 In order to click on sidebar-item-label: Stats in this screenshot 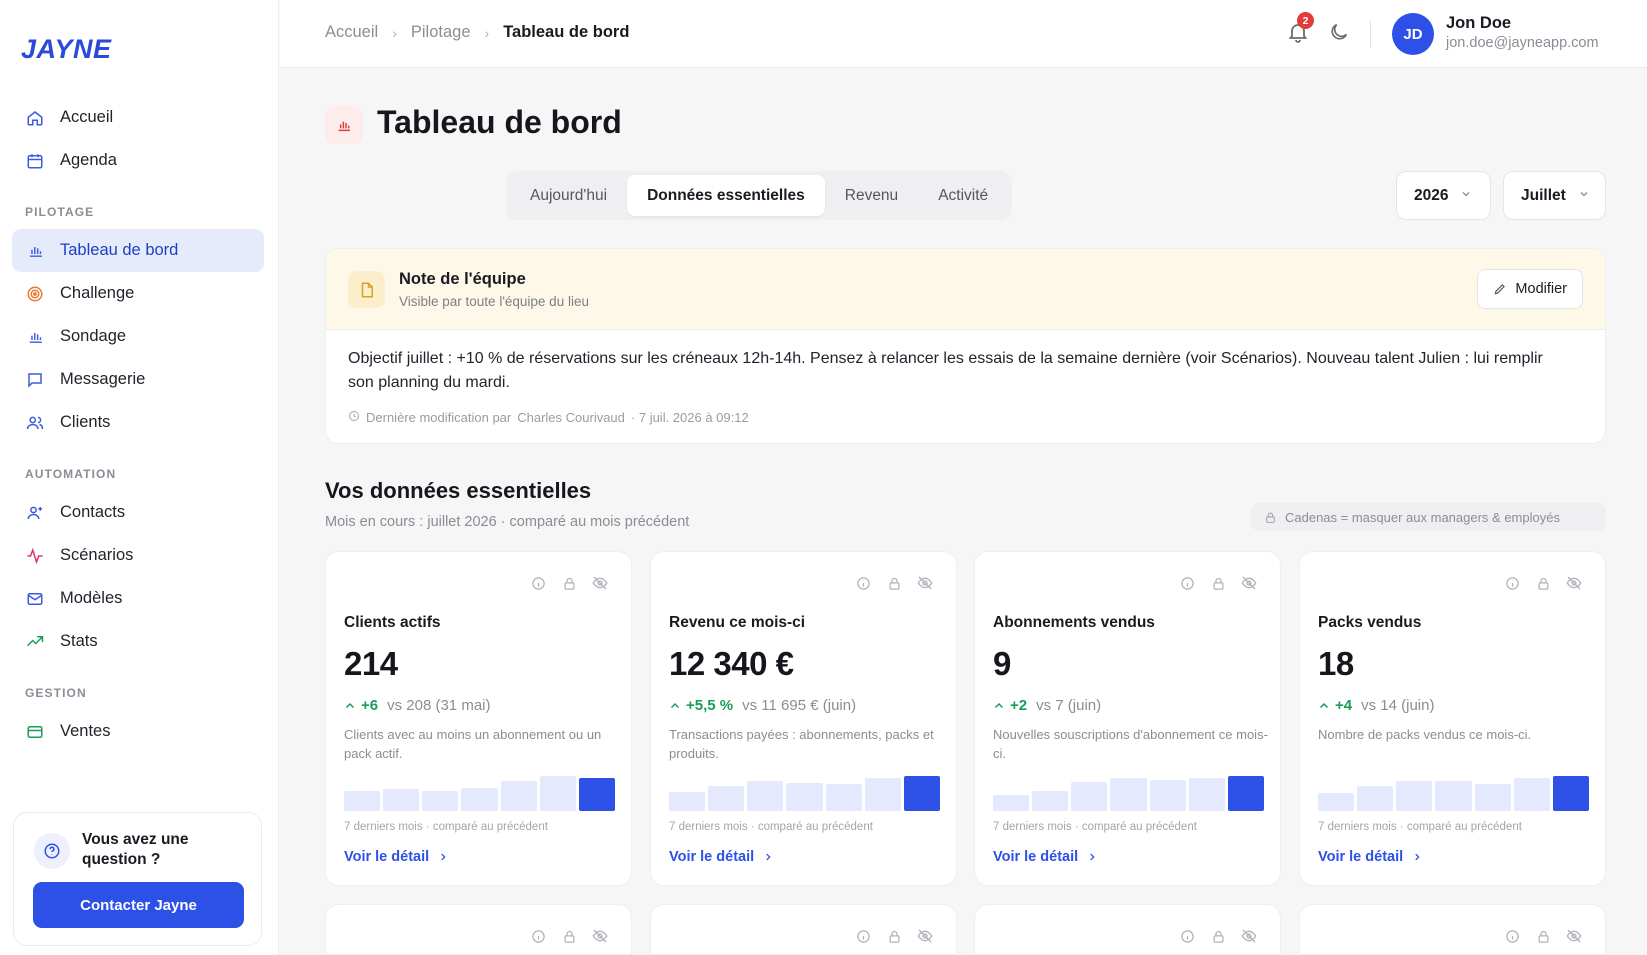, I will do `click(79, 641)`.